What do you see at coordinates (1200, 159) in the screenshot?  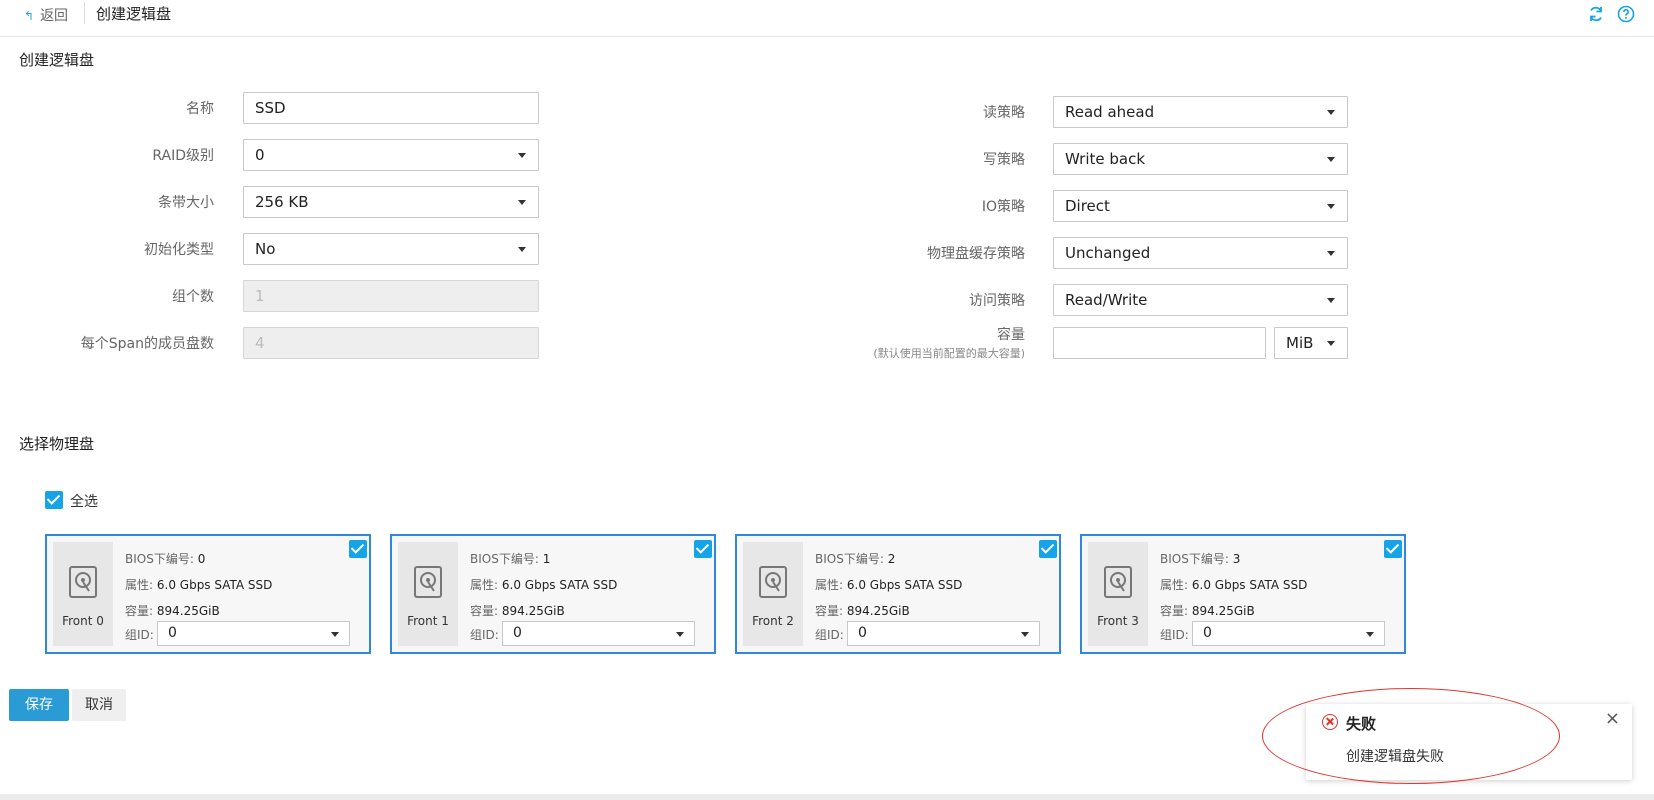 I see `write-policy-select: Write back` at bounding box center [1200, 159].